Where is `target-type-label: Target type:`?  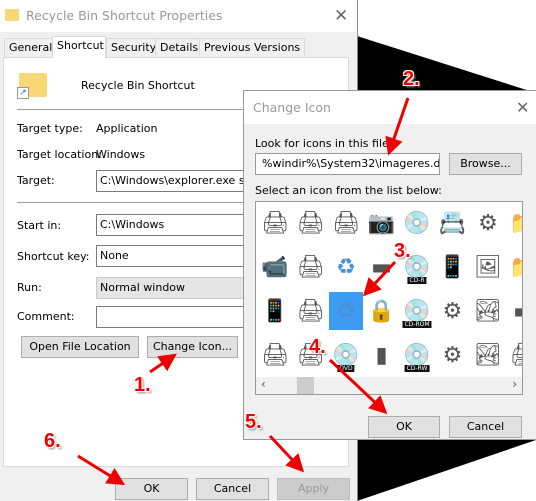
target-type-label: Target type: is located at coordinates (50, 128).